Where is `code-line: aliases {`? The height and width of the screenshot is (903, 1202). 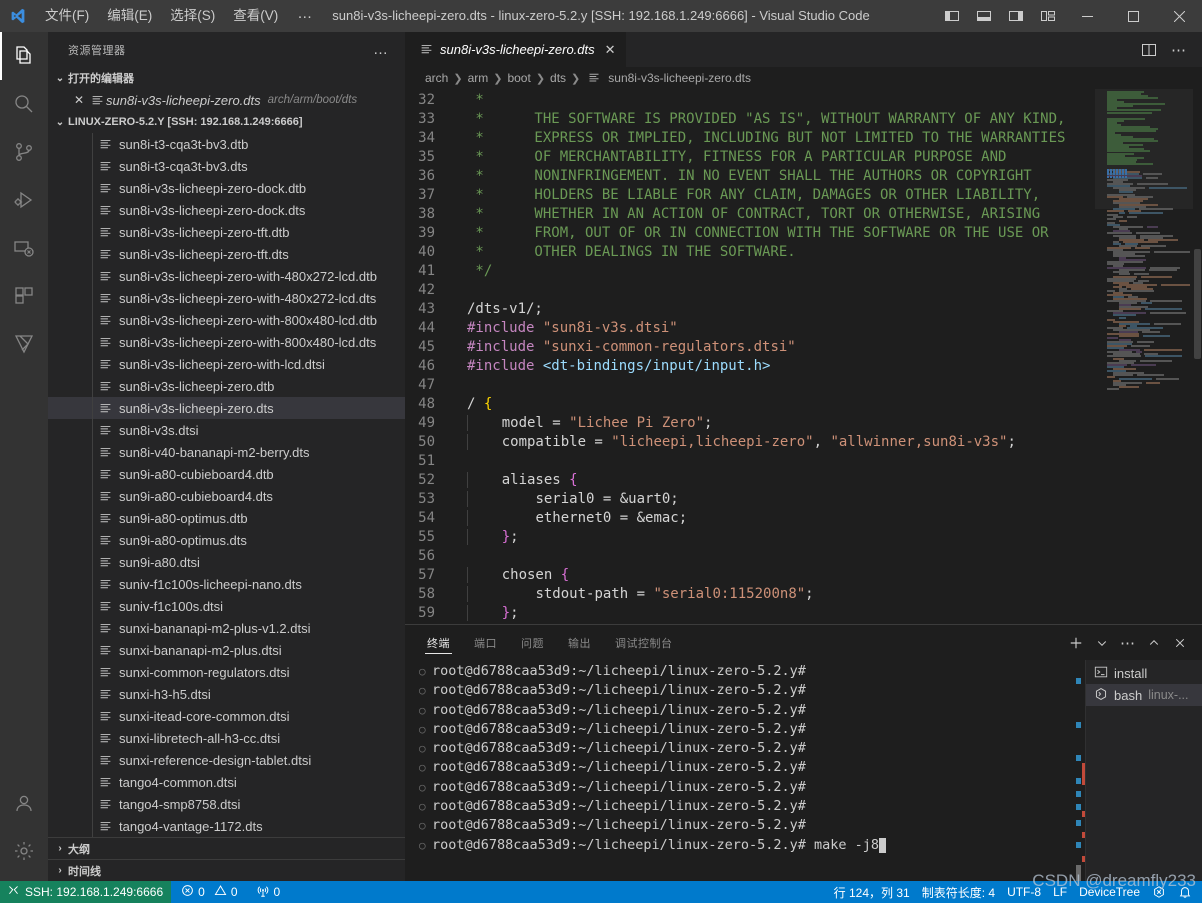 code-line: aliases { is located at coordinates (781, 480).